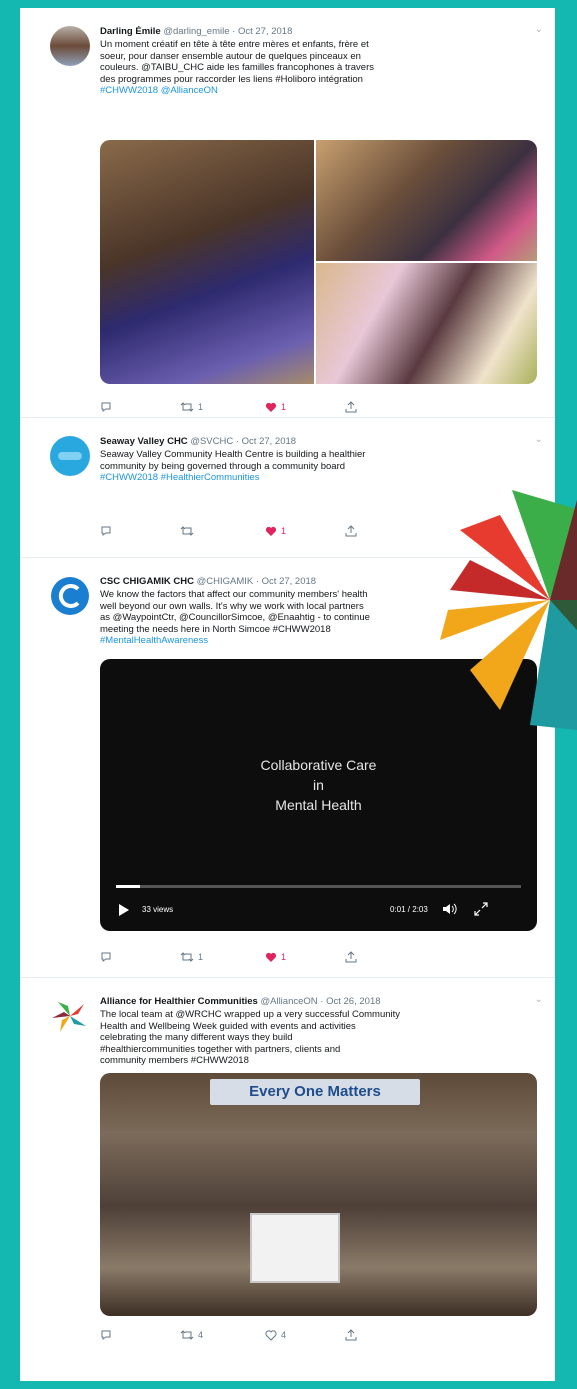  I want to click on retweet-button, so click(189, 531).